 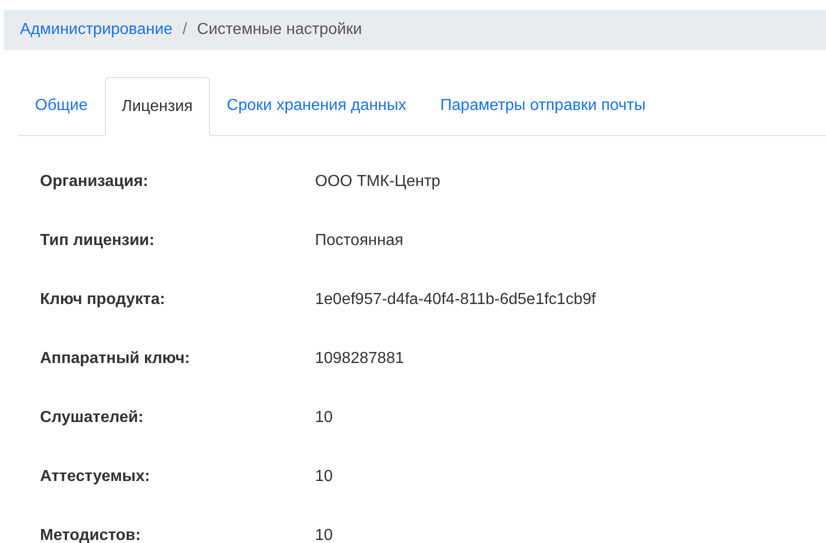 I want to click on field-value: Постоянная, so click(x=359, y=240).